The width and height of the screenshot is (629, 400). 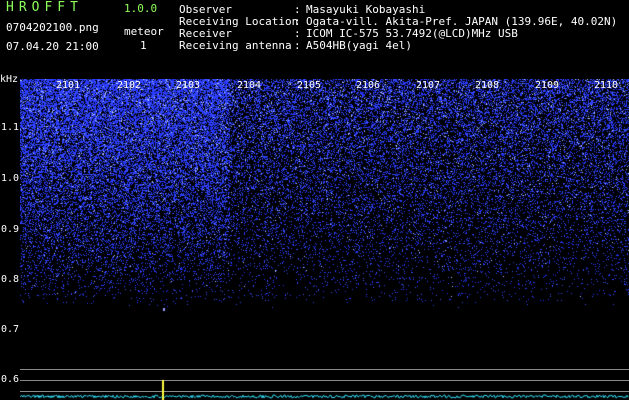 What do you see at coordinates (68, 85) in the screenshot?
I see `time-label: 2101` at bounding box center [68, 85].